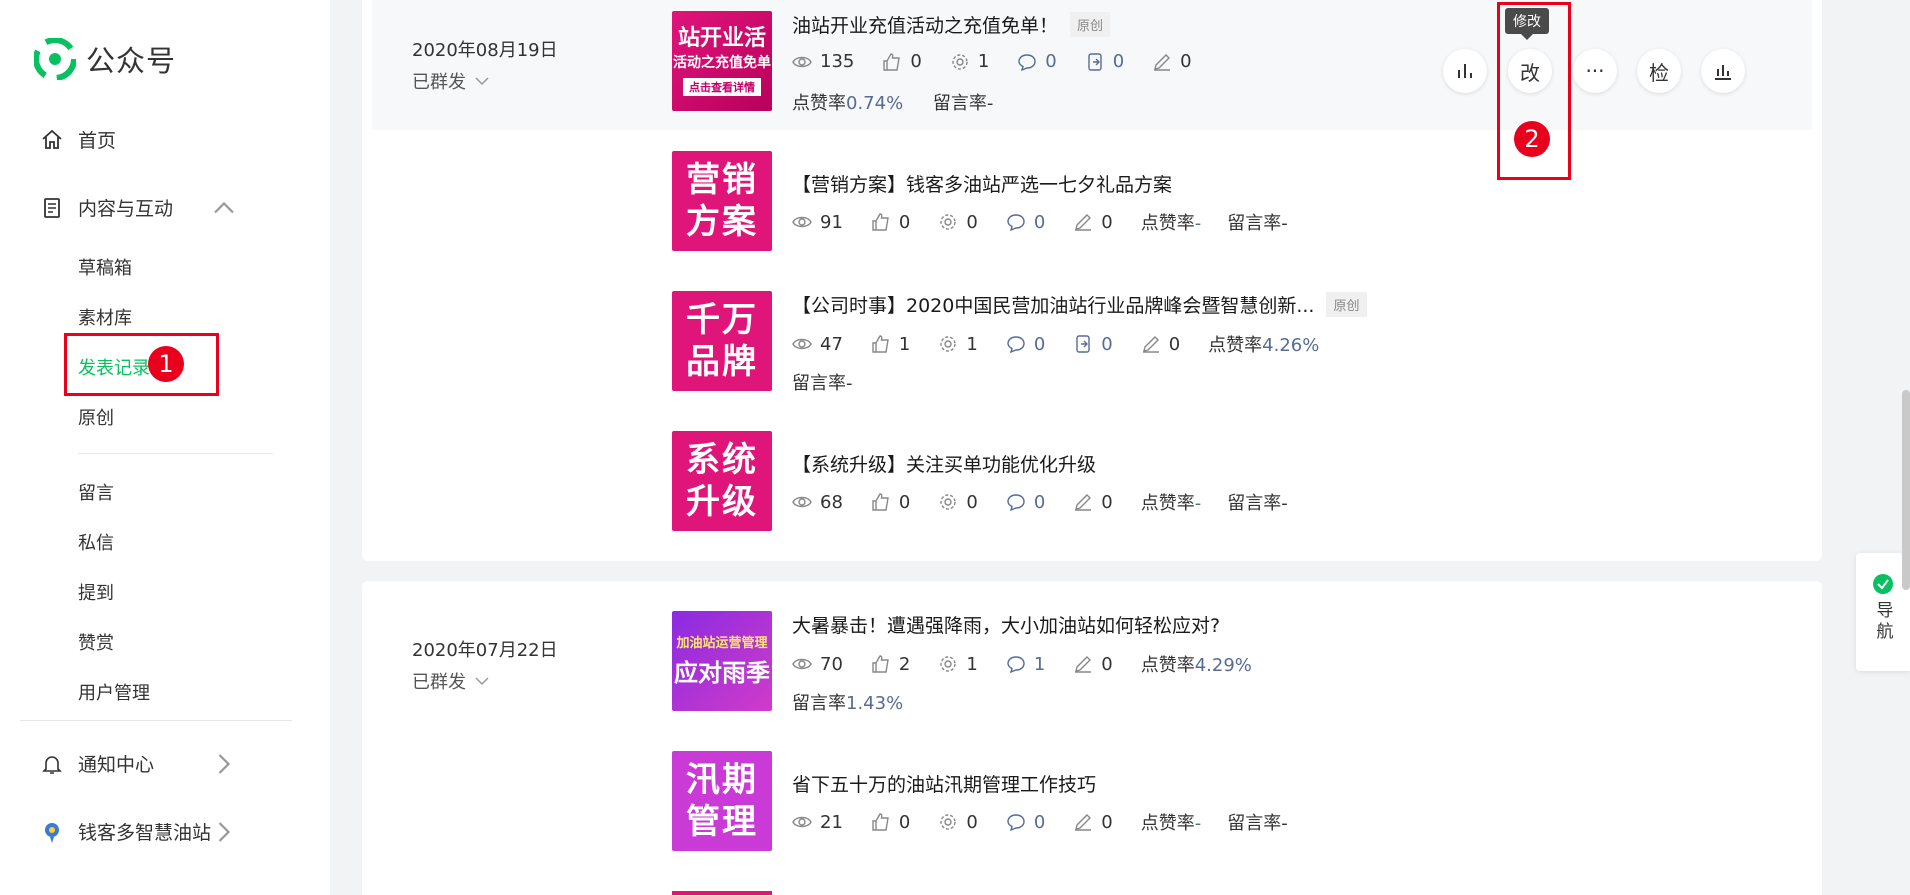 The height and width of the screenshot is (895, 1910). What do you see at coordinates (1053, 222) in the screenshot?
I see `article-stats: 91 0 0 0 0 点赞率- 留言率-` at bounding box center [1053, 222].